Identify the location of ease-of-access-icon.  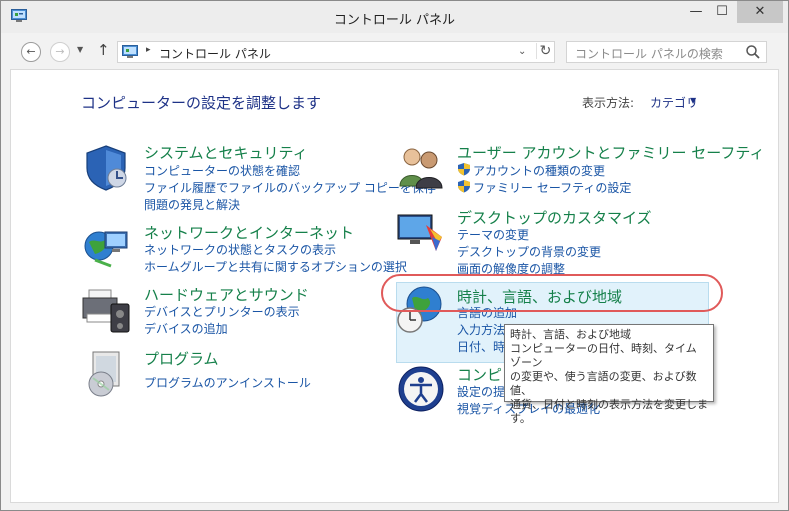
(421, 389).